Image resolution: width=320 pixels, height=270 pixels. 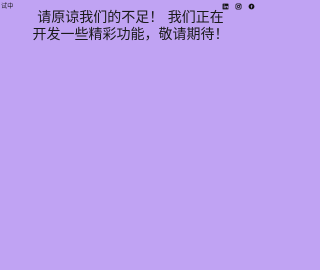 I want to click on facebook-link, so click(x=251, y=6).